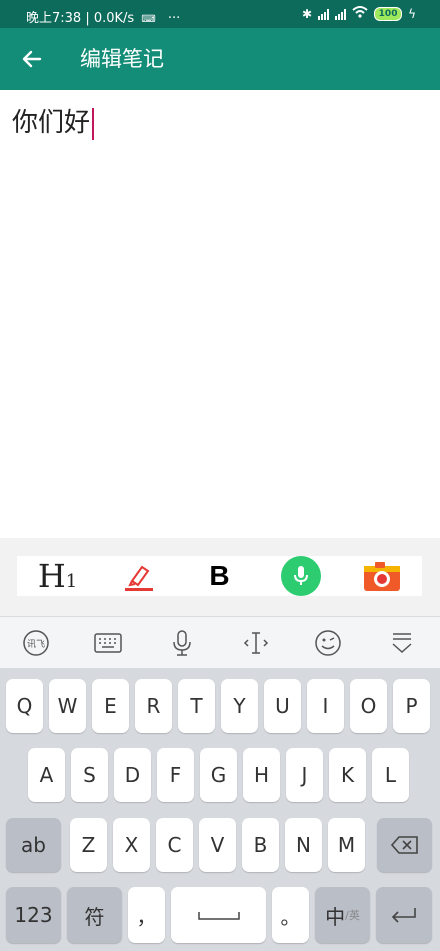 The height and width of the screenshot is (951, 440). What do you see at coordinates (93, 123) in the screenshot?
I see `text-cursor` at bounding box center [93, 123].